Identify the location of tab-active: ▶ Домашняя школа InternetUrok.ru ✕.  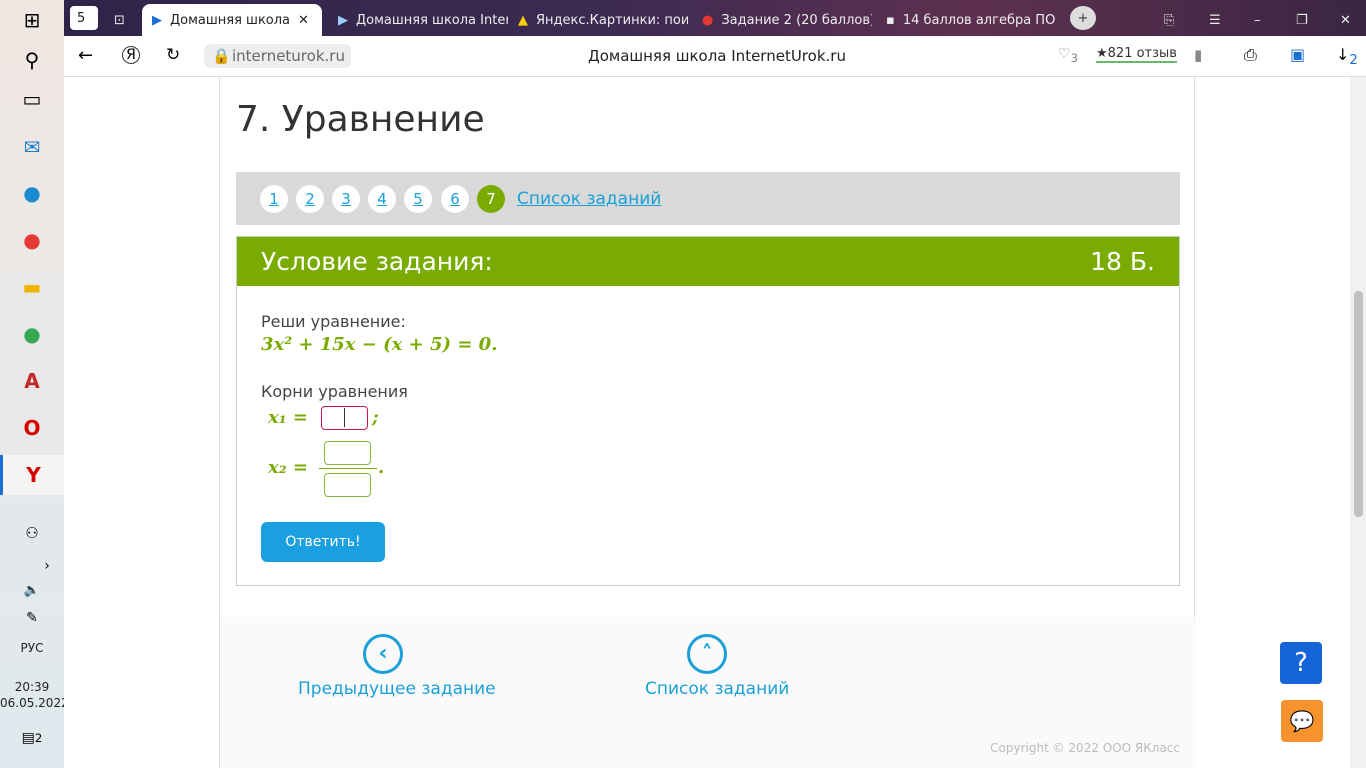
(232, 20).